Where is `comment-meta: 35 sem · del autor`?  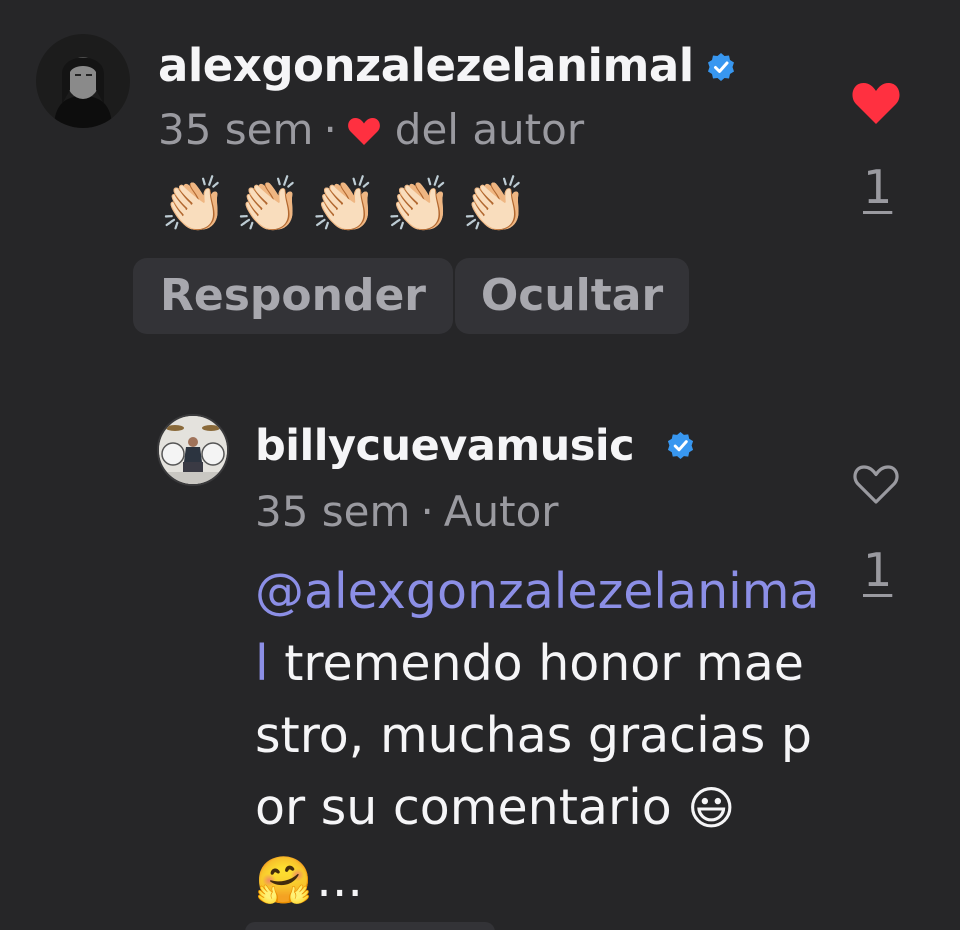 comment-meta: 35 sem · del autor is located at coordinates (371, 130).